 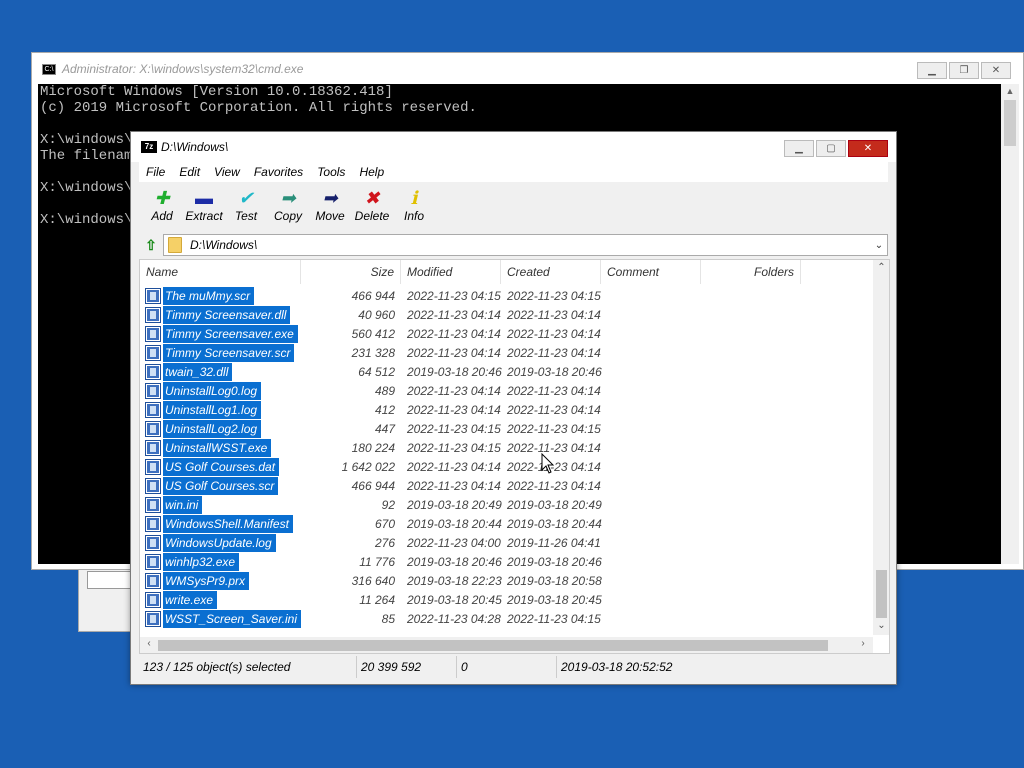 What do you see at coordinates (373, 447) in the screenshot?
I see `file-size: 180 224` at bounding box center [373, 447].